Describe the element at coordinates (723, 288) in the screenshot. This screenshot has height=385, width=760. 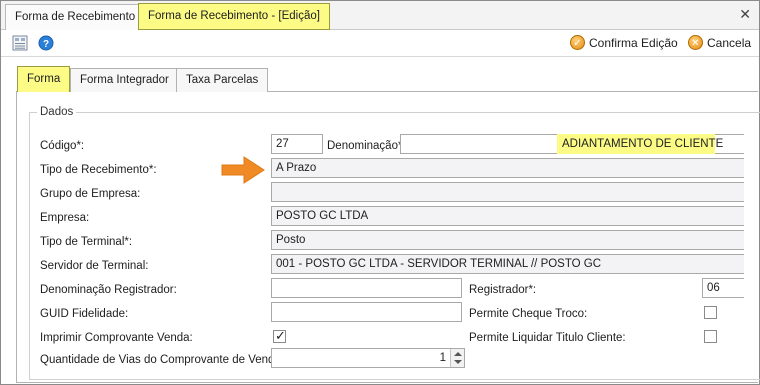
I see `registrador-field: 06` at that location.